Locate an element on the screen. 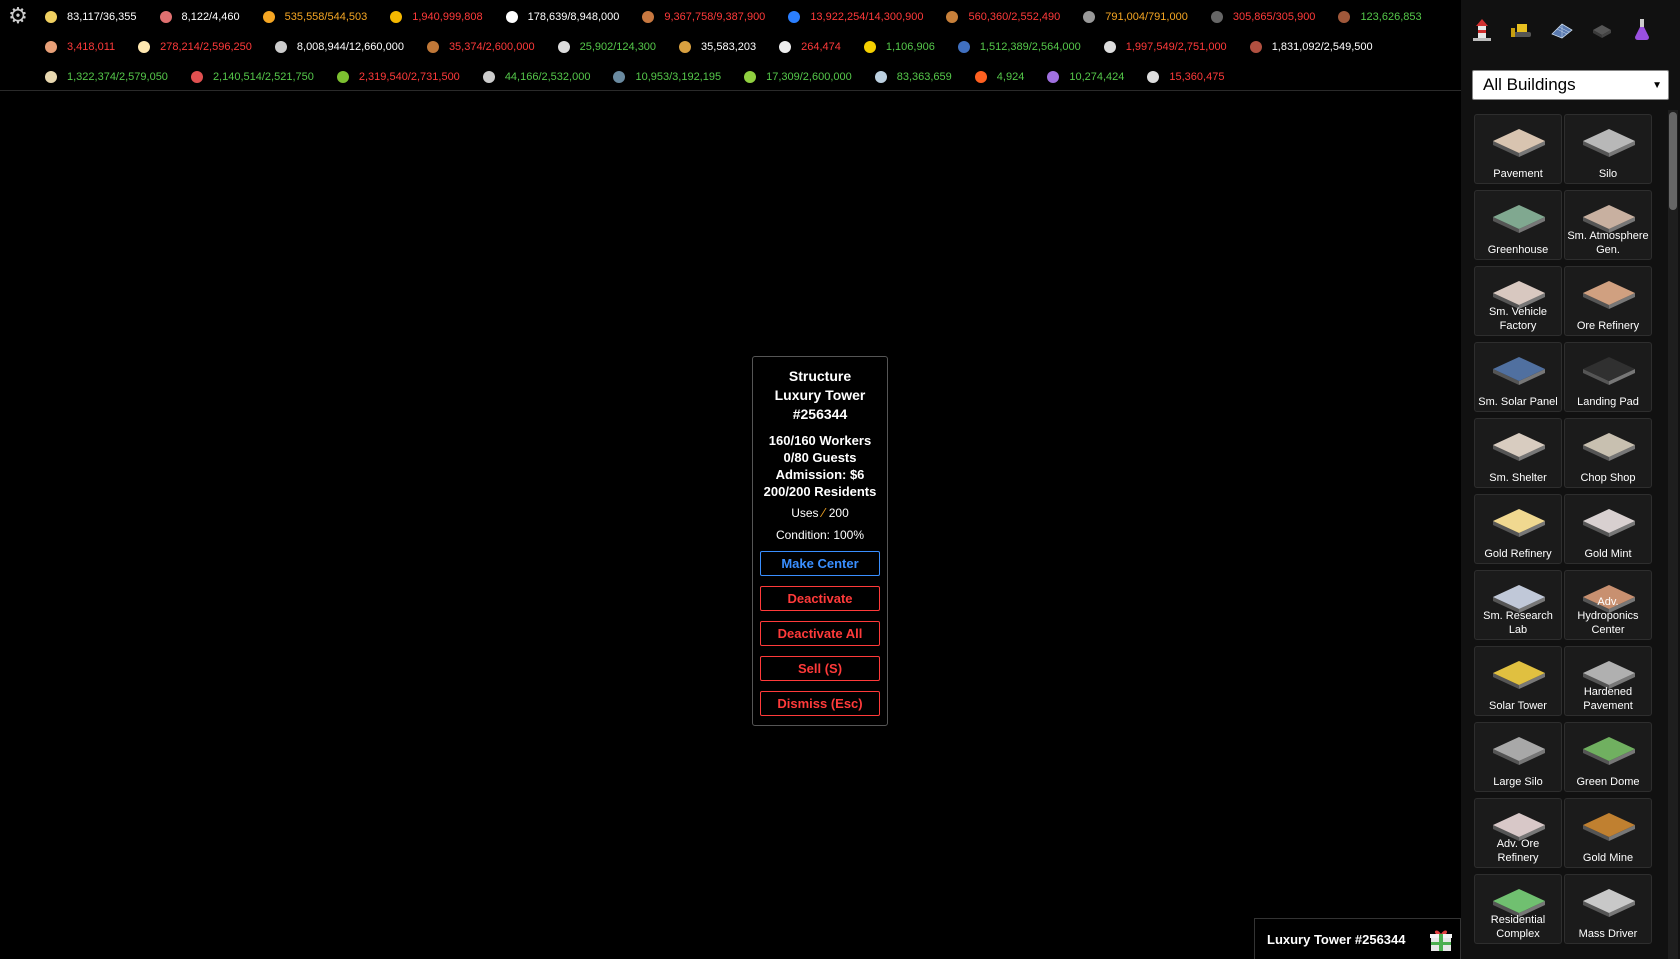 This screenshot has height=959, width=1680. rock-icon is located at coordinates (1216, 17).